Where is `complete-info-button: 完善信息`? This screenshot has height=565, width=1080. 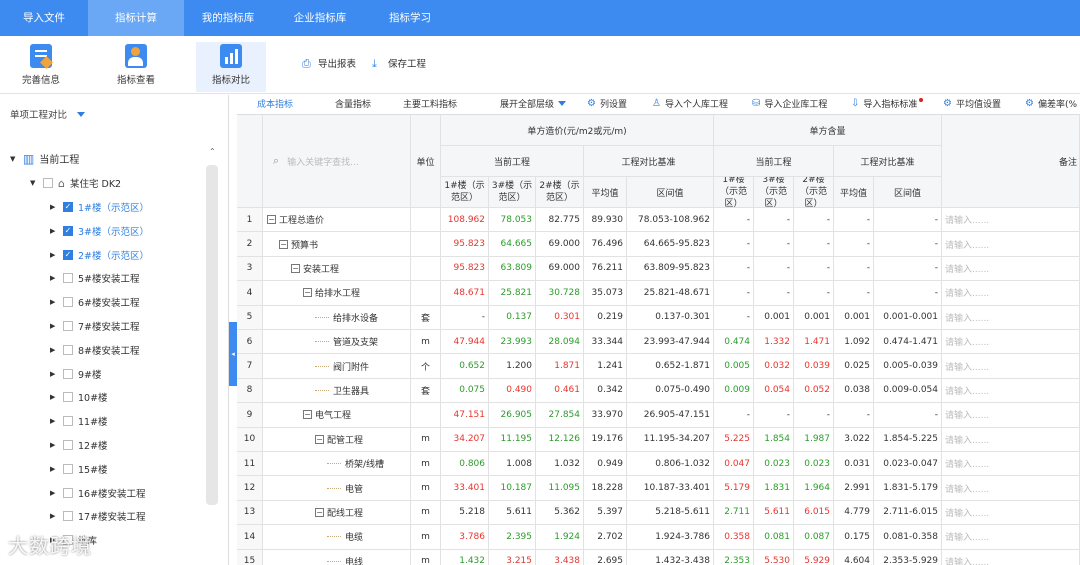 complete-info-button: 完善信息 is located at coordinates (41, 64).